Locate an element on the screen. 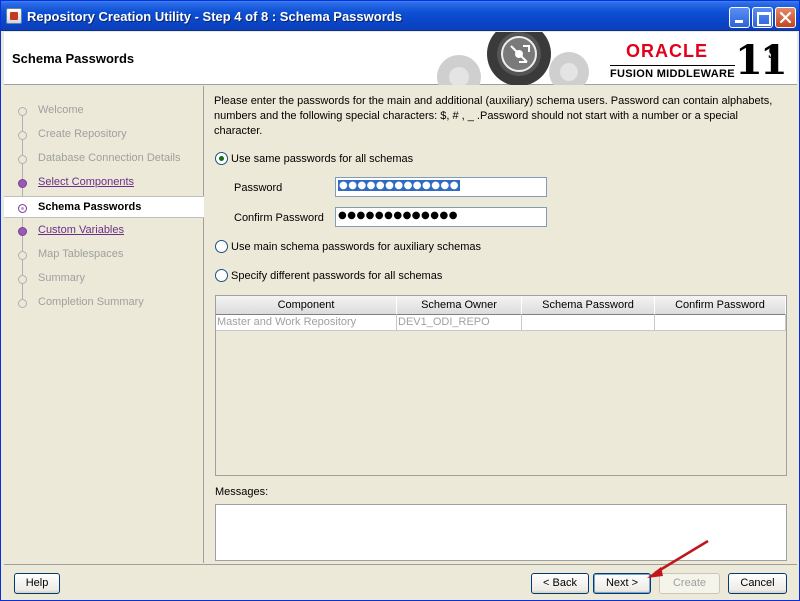 This screenshot has height=601, width=800. nav-step-select-components: Select Components is located at coordinates (104, 183).